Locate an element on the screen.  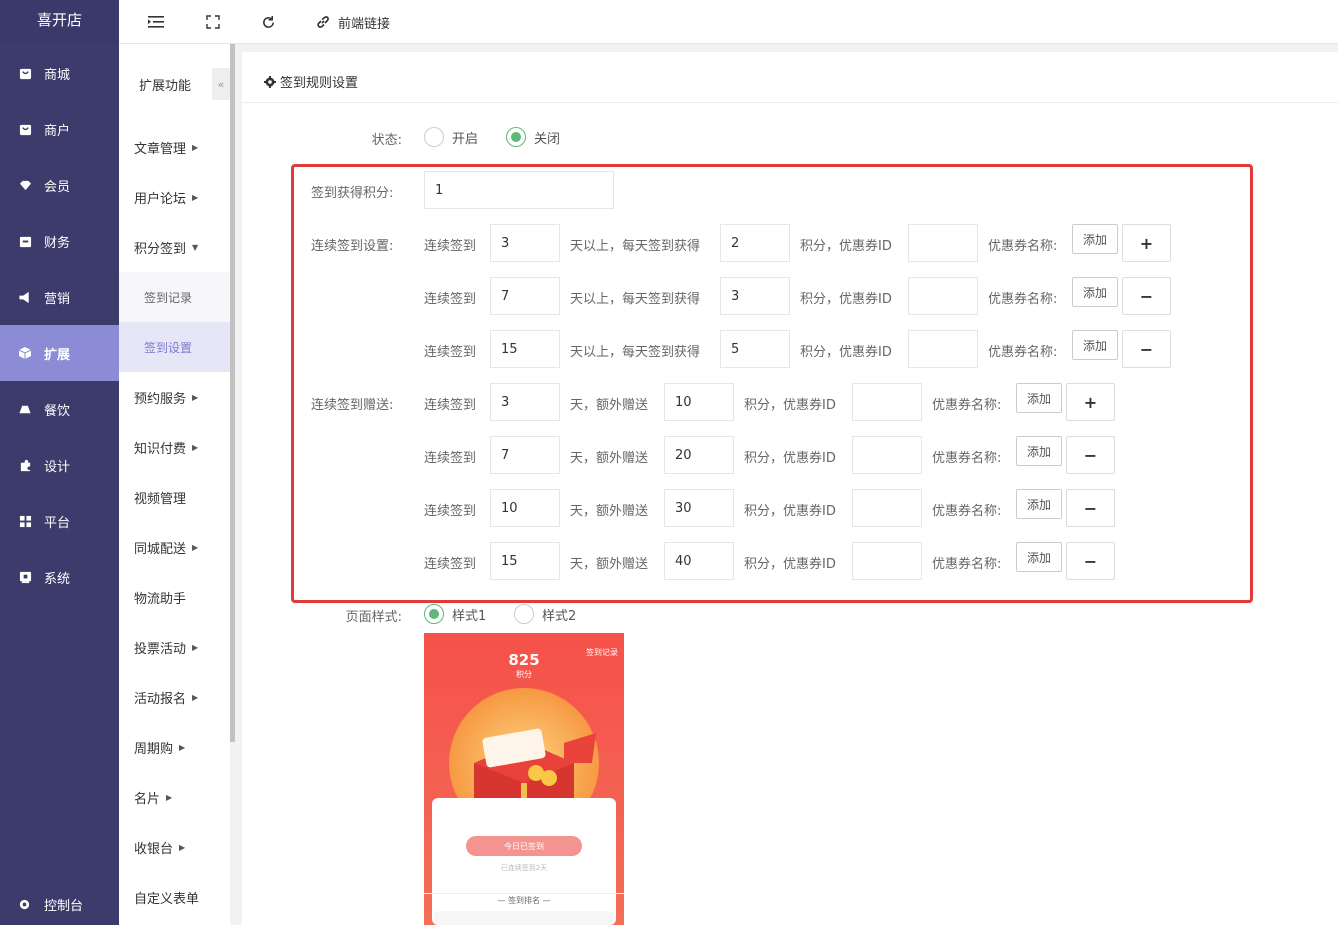
style-label: 页面样式: is located at coordinates (373, 617).